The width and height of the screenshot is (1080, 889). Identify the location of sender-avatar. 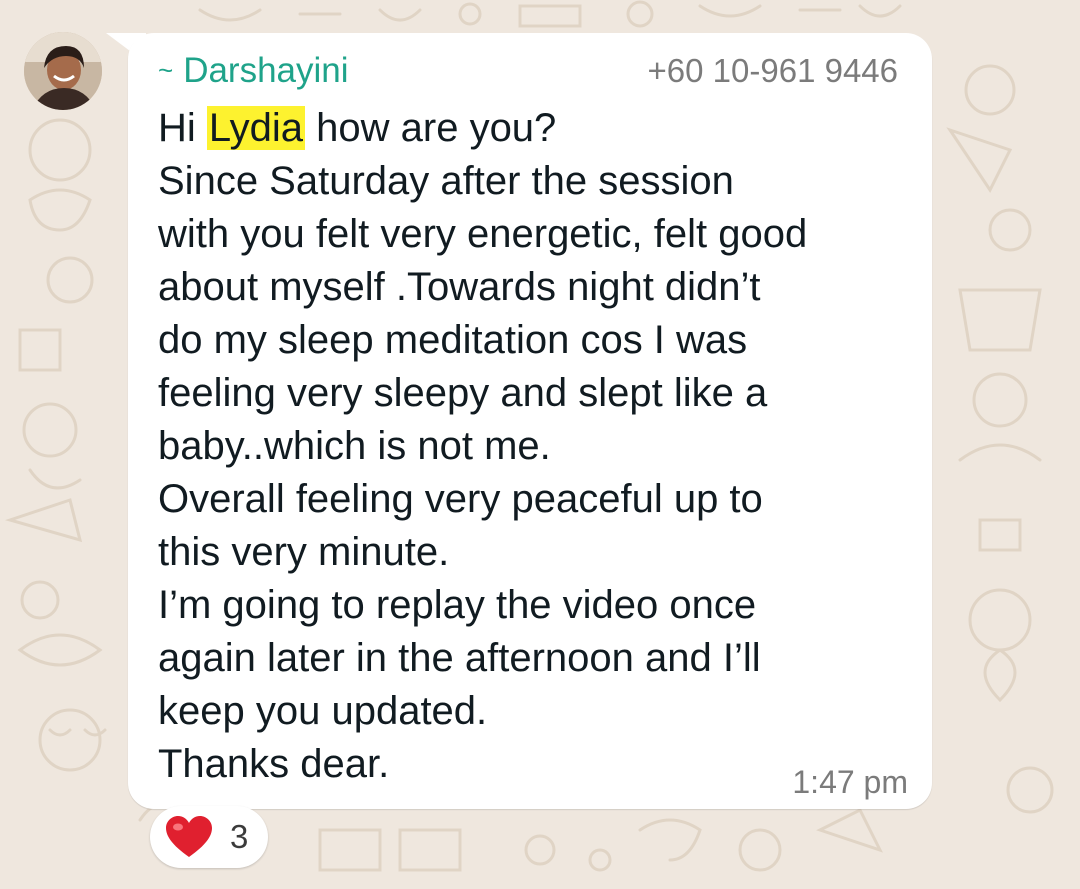
(63, 71).